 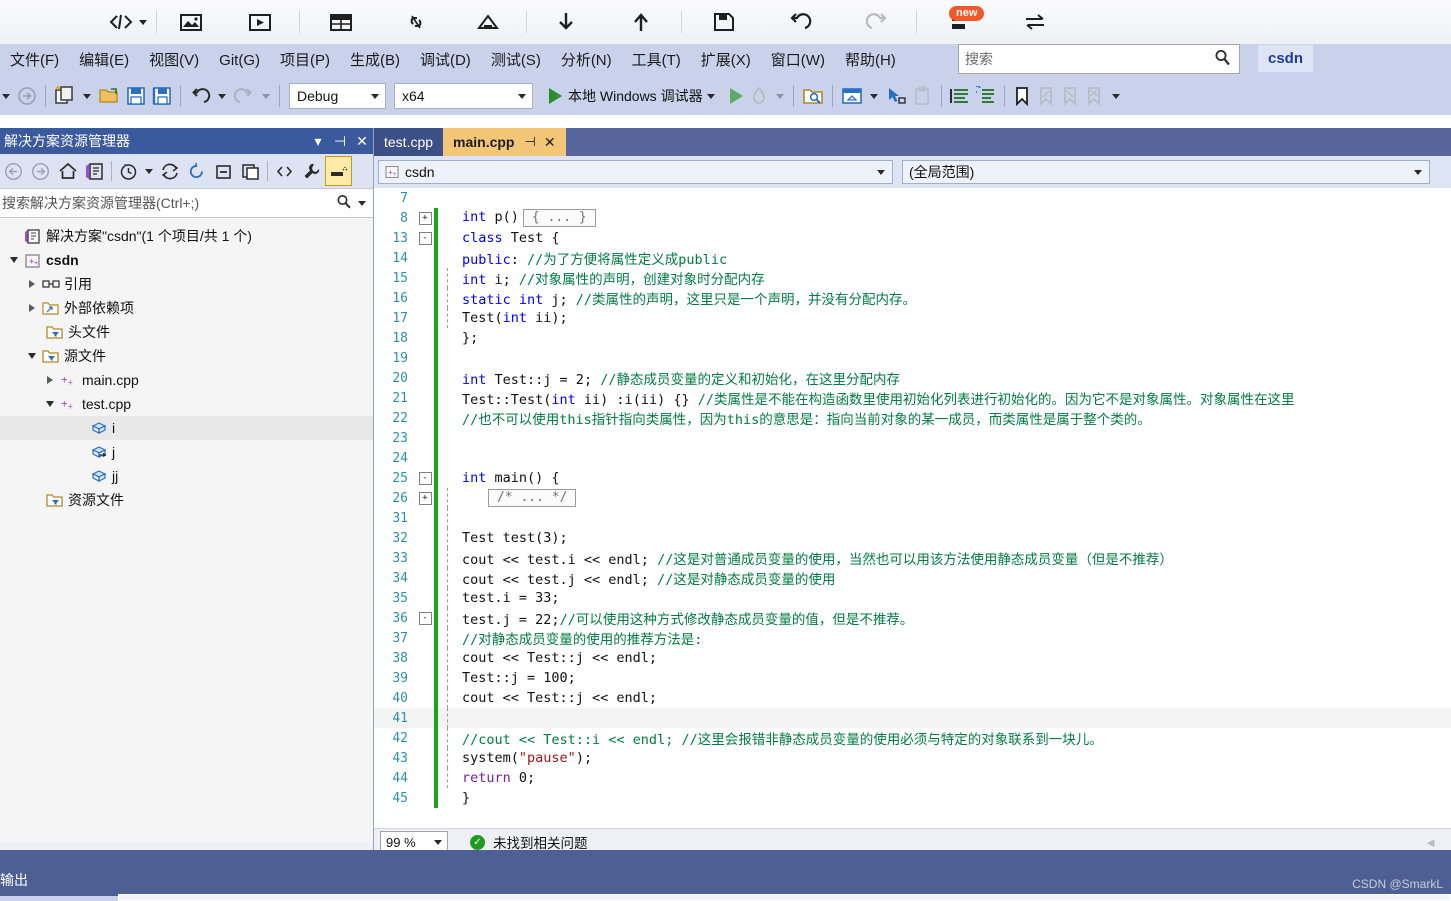 I want to click on box-arrow-icon, so click(x=488, y=22).